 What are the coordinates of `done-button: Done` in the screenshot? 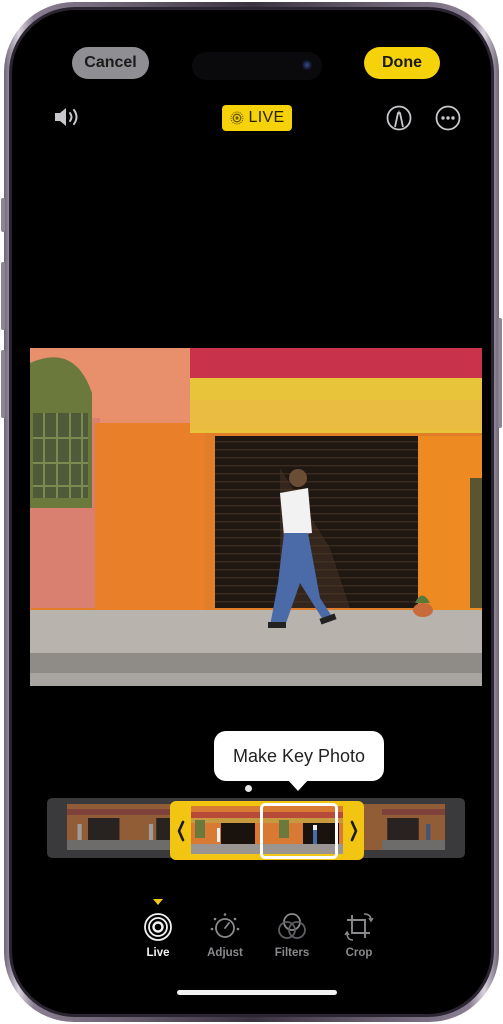 It's located at (402, 63).